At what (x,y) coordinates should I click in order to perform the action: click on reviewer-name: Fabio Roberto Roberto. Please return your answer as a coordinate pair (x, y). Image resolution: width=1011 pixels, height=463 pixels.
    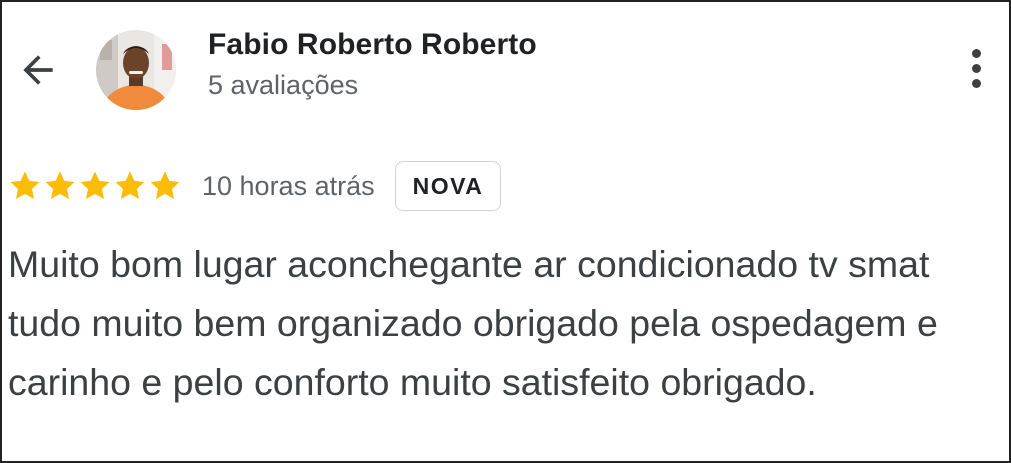
    Looking at the image, I should click on (372, 45).